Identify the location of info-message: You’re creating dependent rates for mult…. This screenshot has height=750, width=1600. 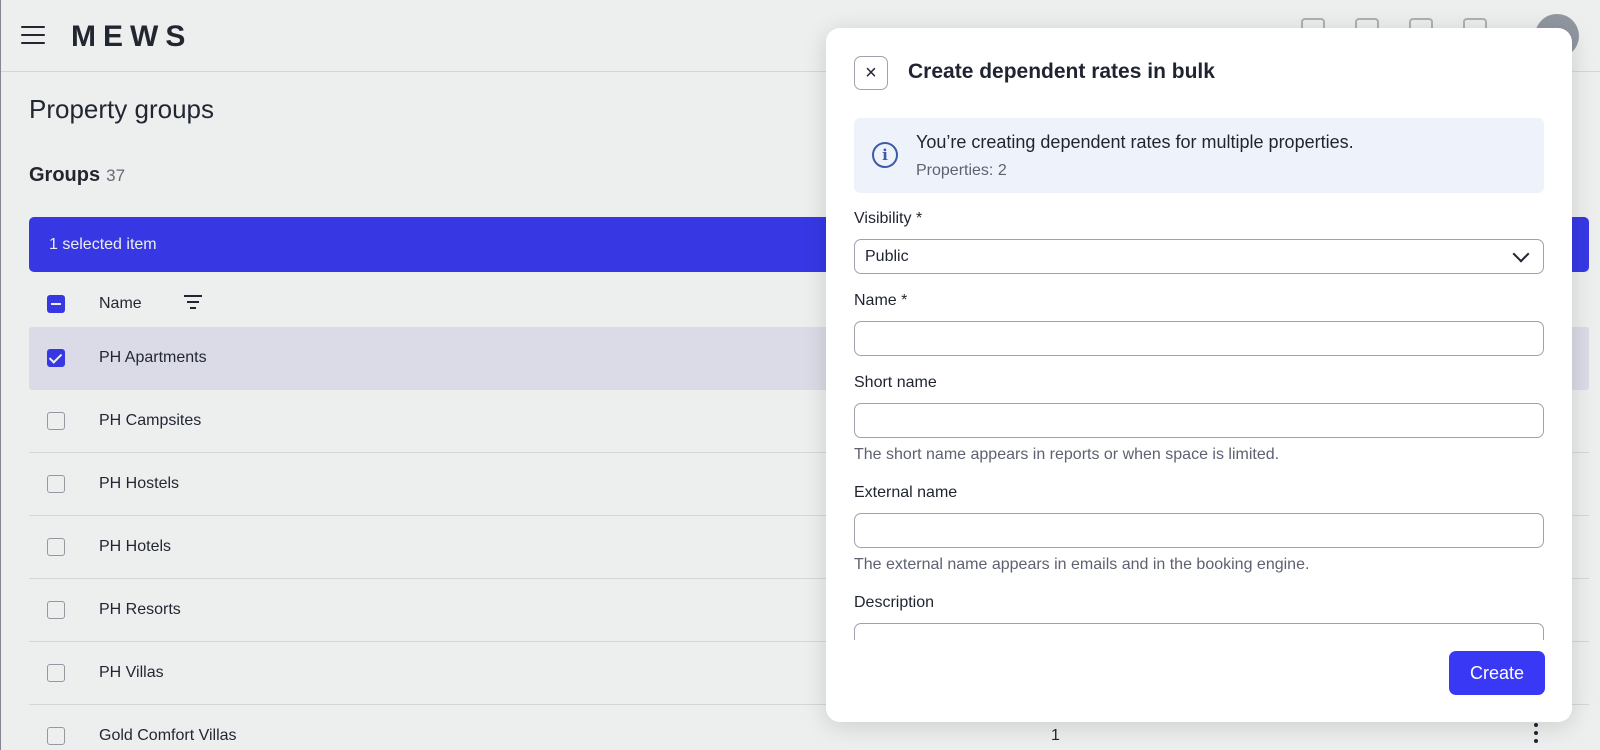
(1135, 142).